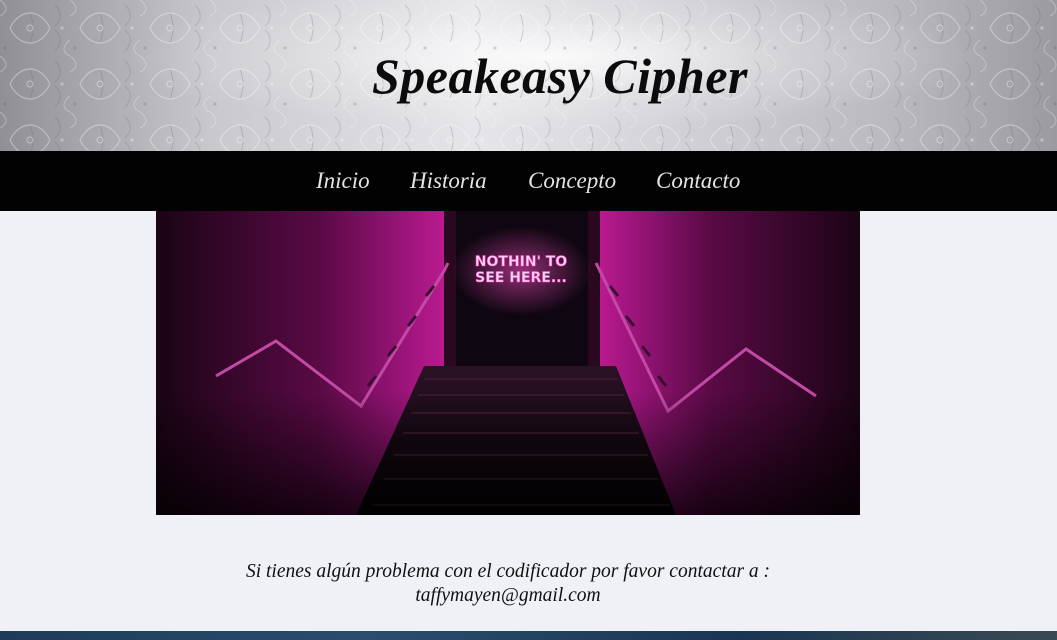 Image resolution: width=1057 pixels, height=640 pixels. What do you see at coordinates (343, 181) in the screenshot?
I see `nav-item-inicio: Inicio` at bounding box center [343, 181].